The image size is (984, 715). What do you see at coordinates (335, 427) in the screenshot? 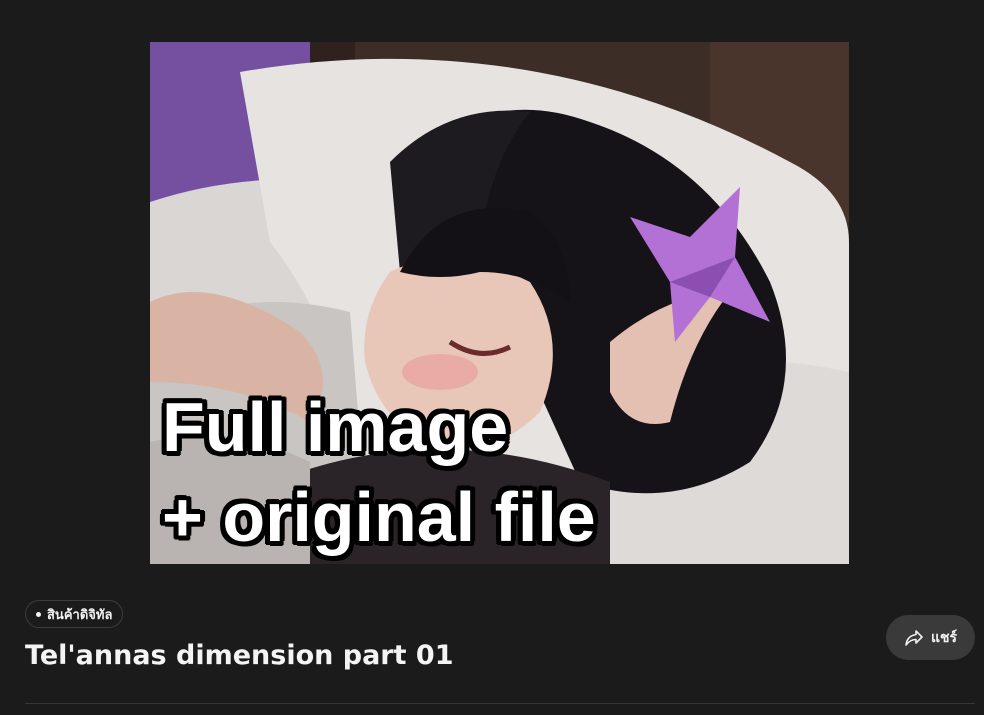
I see `image-overlay-text-line-1: Full image` at bounding box center [335, 427].